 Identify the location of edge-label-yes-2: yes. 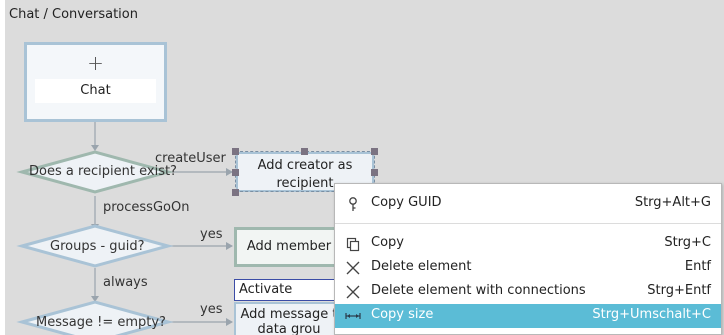
(211, 309).